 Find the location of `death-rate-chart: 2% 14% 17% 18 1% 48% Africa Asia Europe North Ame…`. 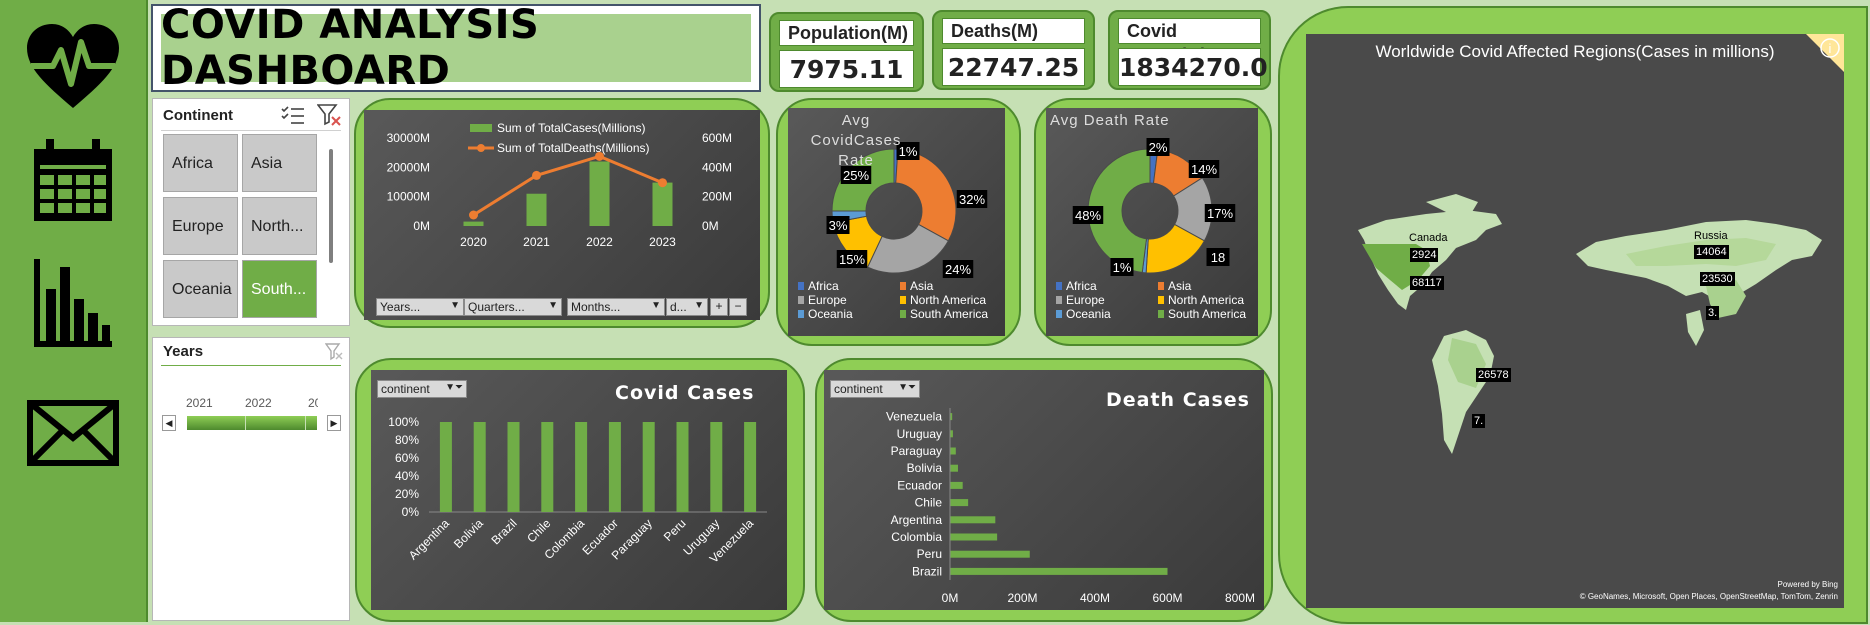

death-rate-chart: 2% 14% 17% 18 1% 48% Africa Asia Europe North Ame… is located at coordinates (1152, 222).